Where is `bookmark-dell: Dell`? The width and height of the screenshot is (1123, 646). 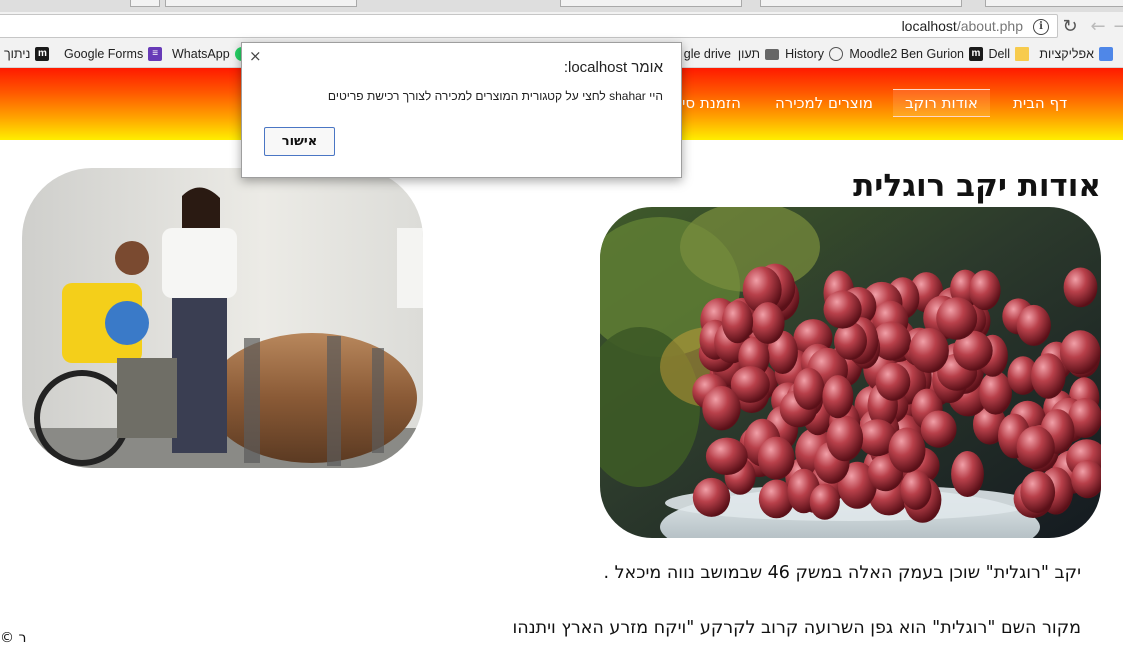
bookmark-dell: Dell is located at coordinates (1008, 54).